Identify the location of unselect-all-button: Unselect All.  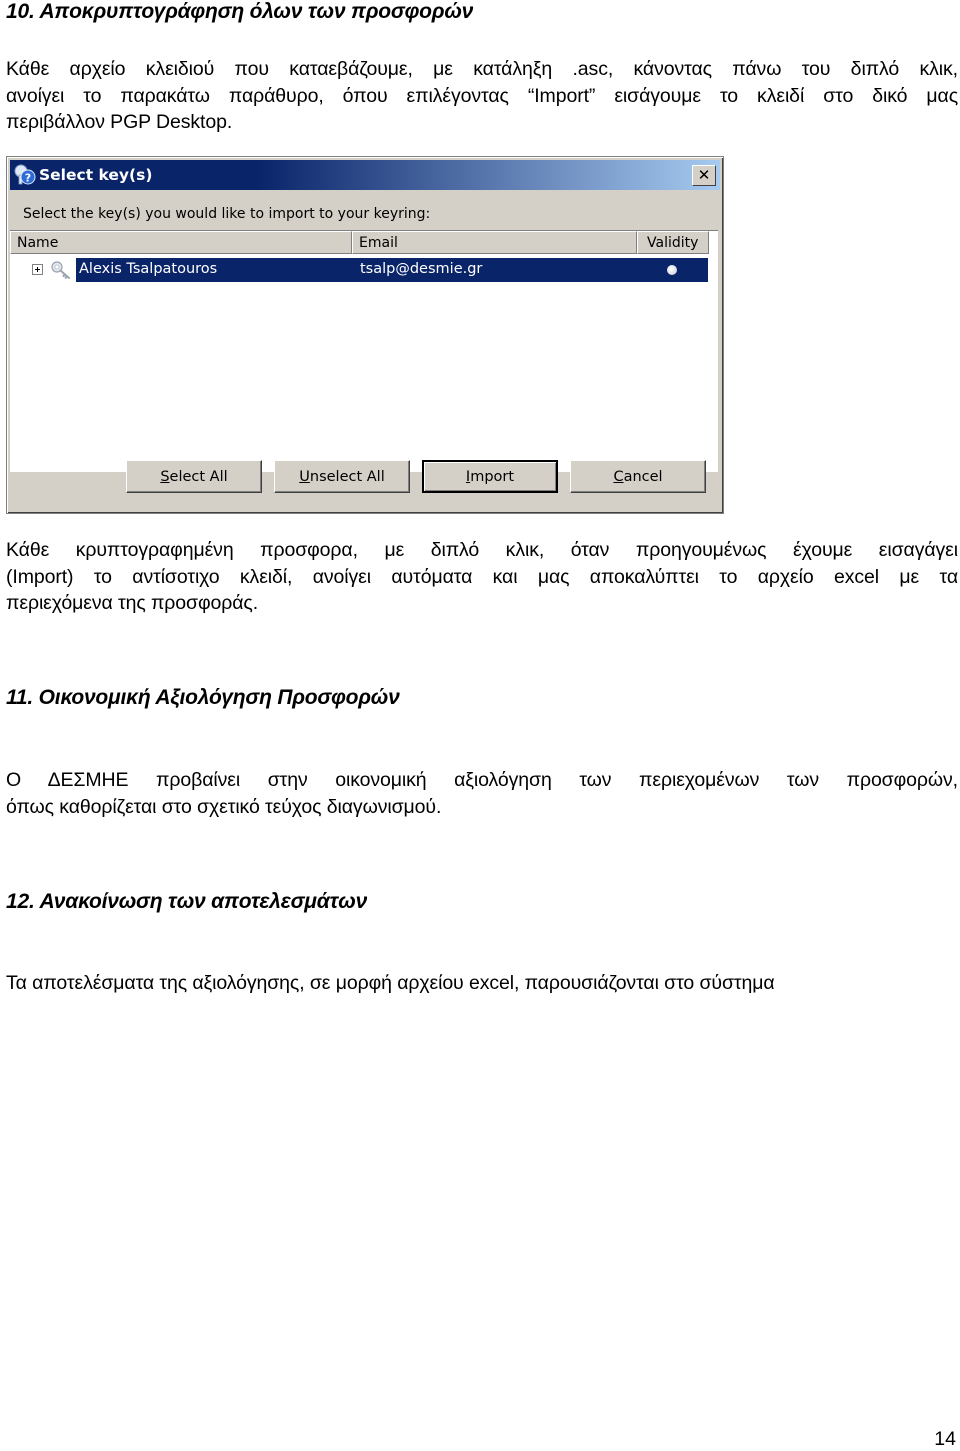
(342, 476).